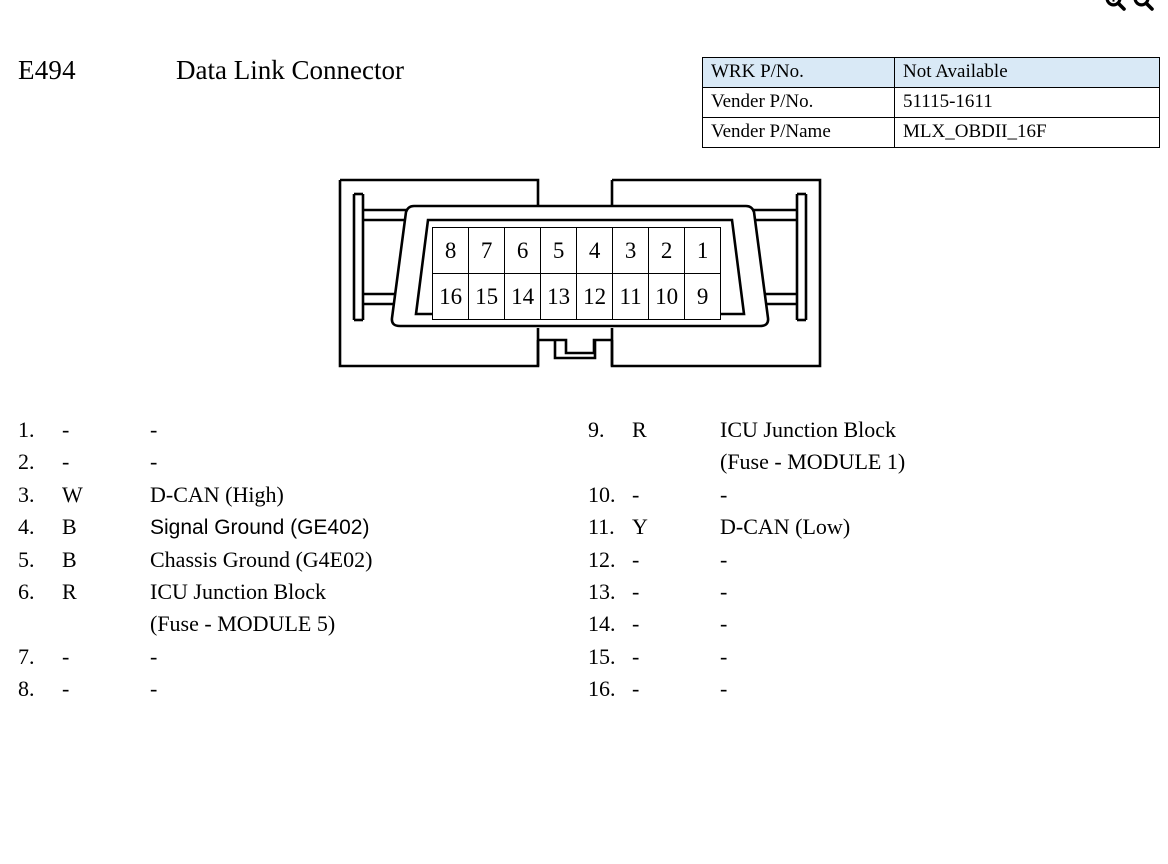 This screenshot has width=1168, height=864. I want to click on pin-row: 5. B Chassis Ground (G4E02), so click(298, 560).